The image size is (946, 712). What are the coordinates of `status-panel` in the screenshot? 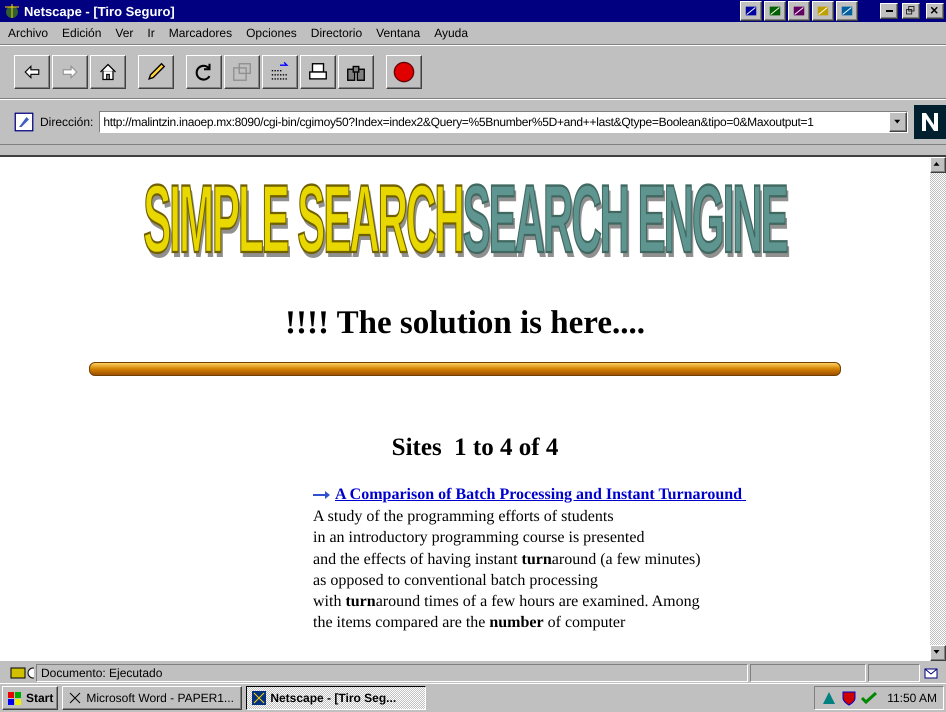 It's located at (894, 673).